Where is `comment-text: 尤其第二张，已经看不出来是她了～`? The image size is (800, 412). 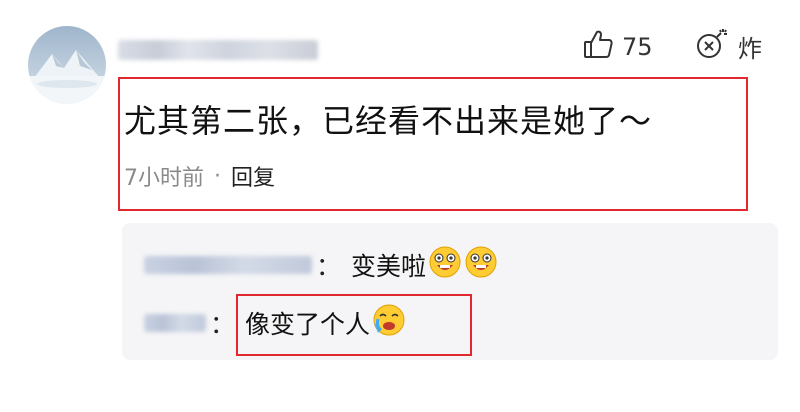 comment-text: 尤其第二张，已经看不出来是她了～ is located at coordinates (388, 121).